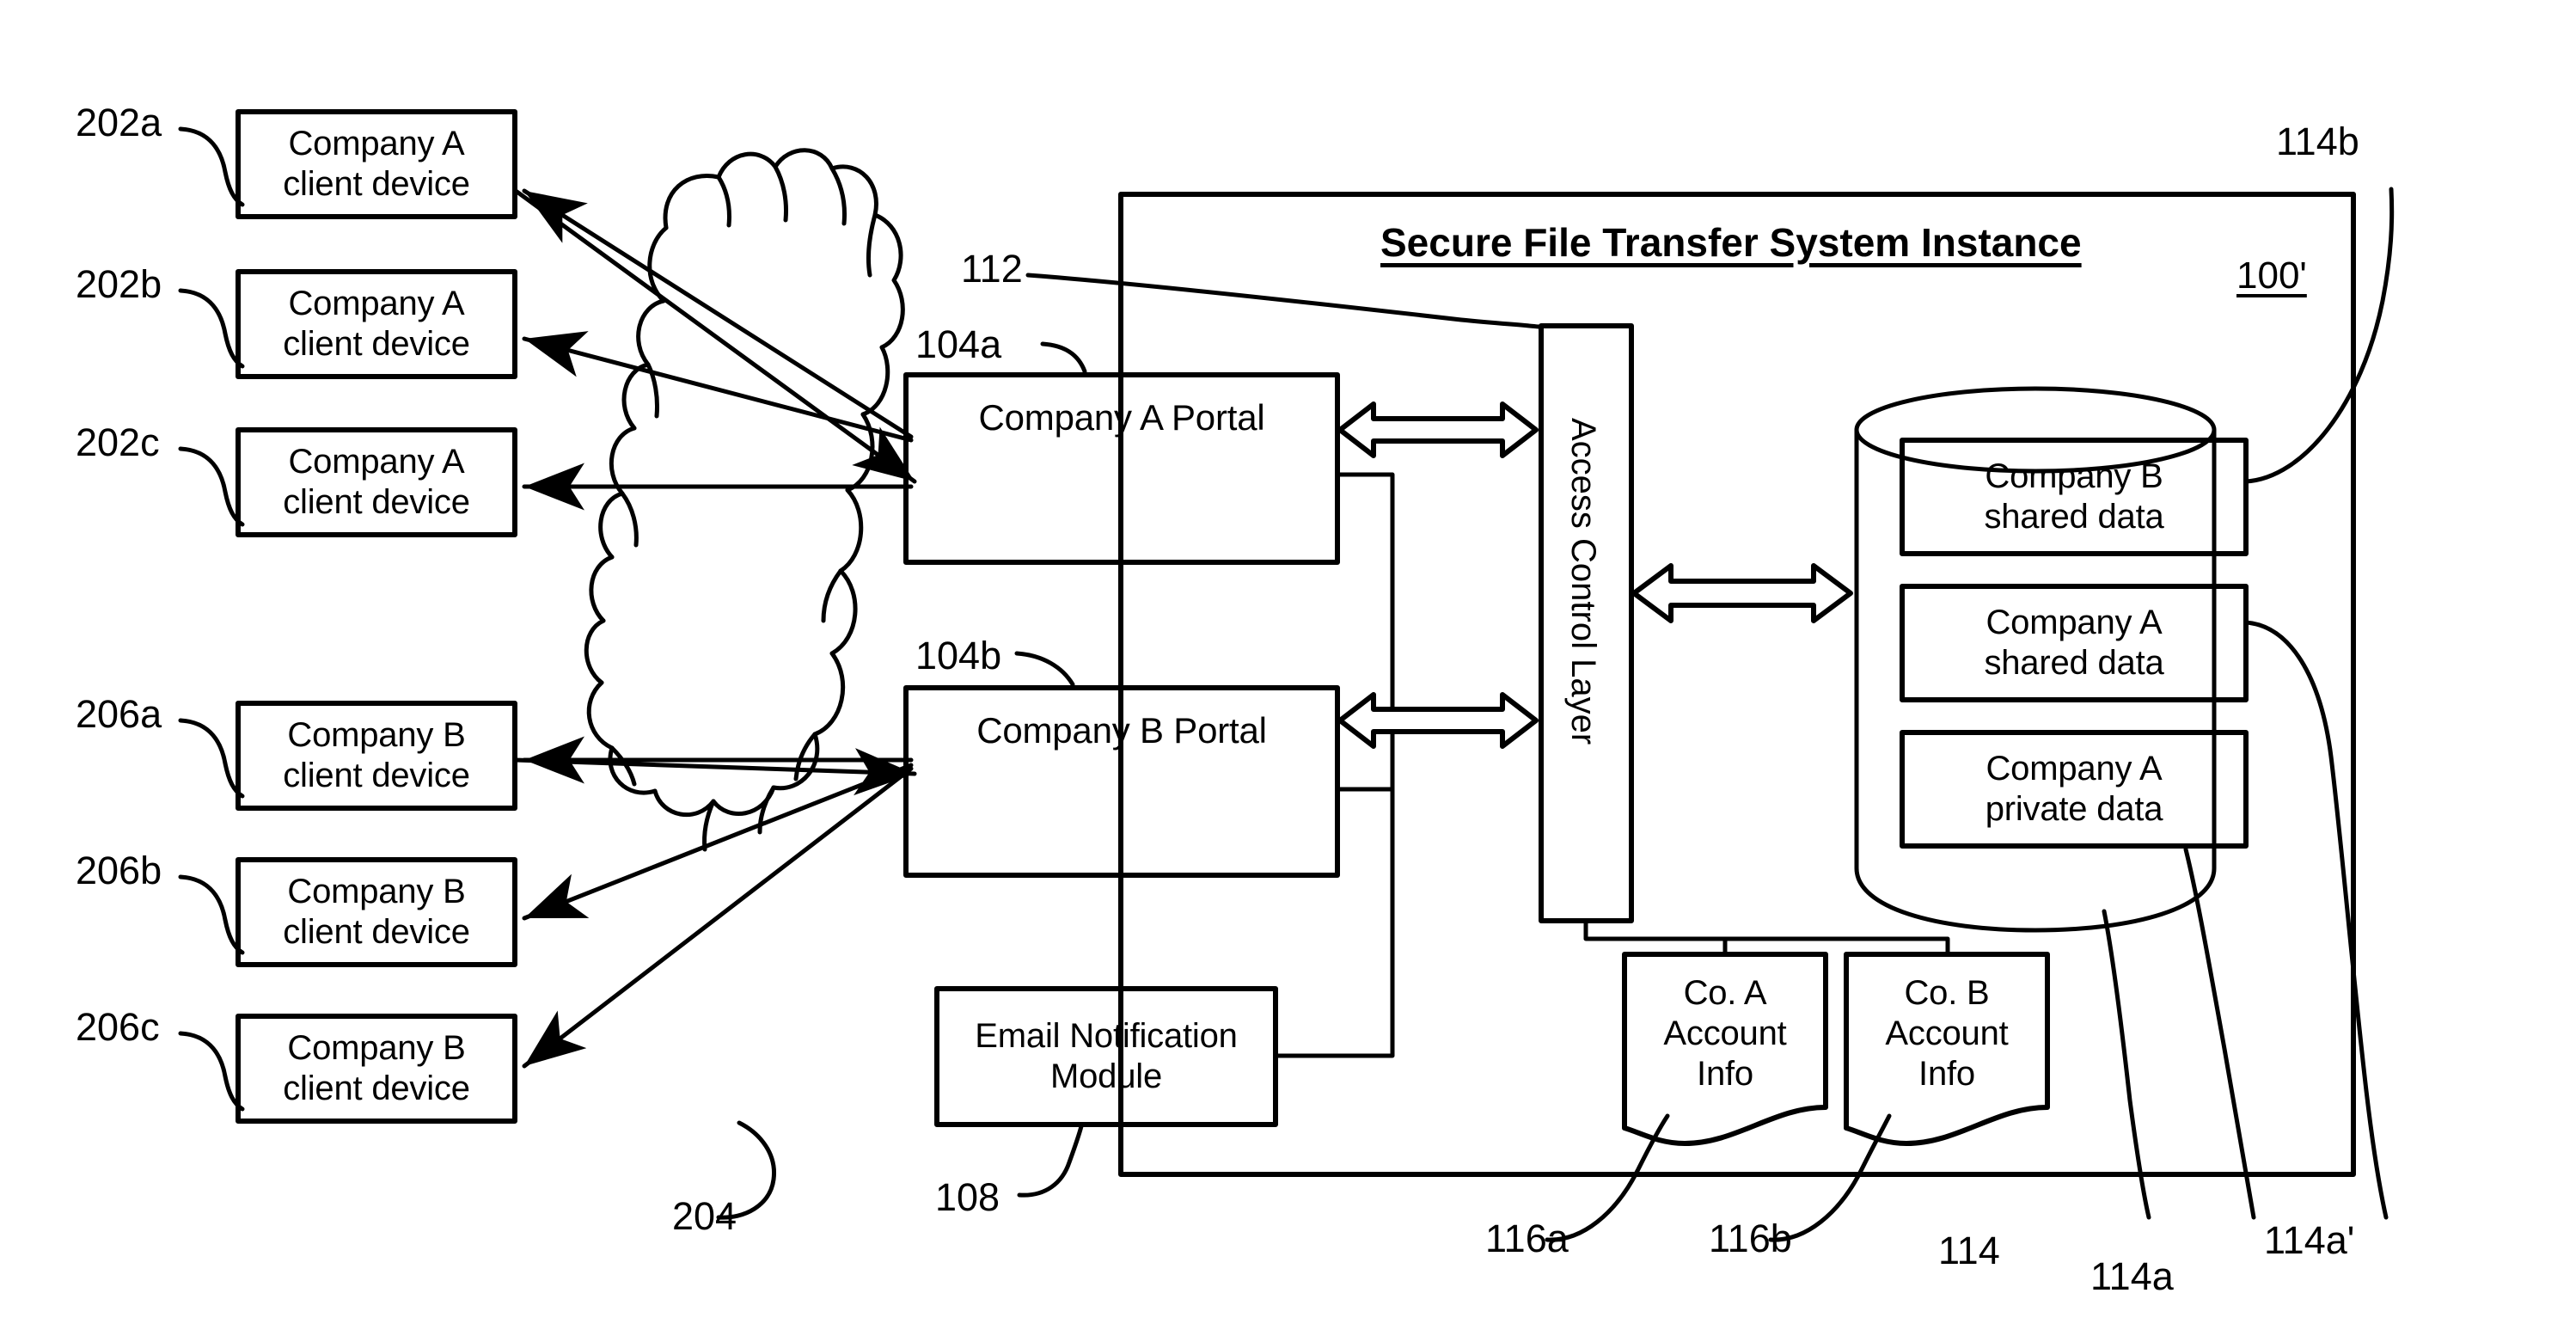 This screenshot has width=2576, height=1330. What do you see at coordinates (376, 755) in the screenshot?
I see `client-device-206a-label: Company B client device` at bounding box center [376, 755].